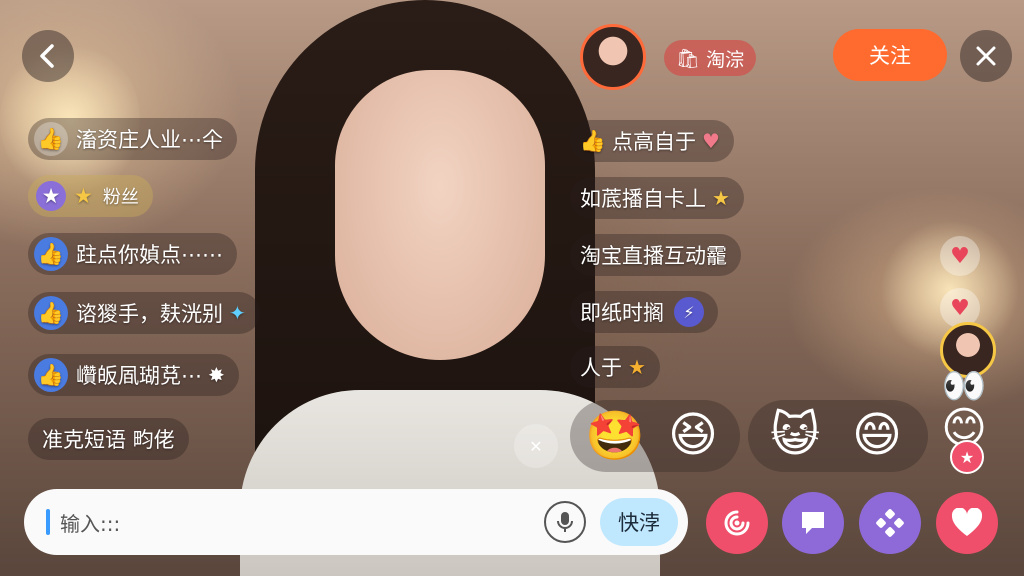 This screenshot has height=576, width=1024. What do you see at coordinates (688, 58) in the screenshot?
I see `store-icon: 🛍` at bounding box center [688, 58].